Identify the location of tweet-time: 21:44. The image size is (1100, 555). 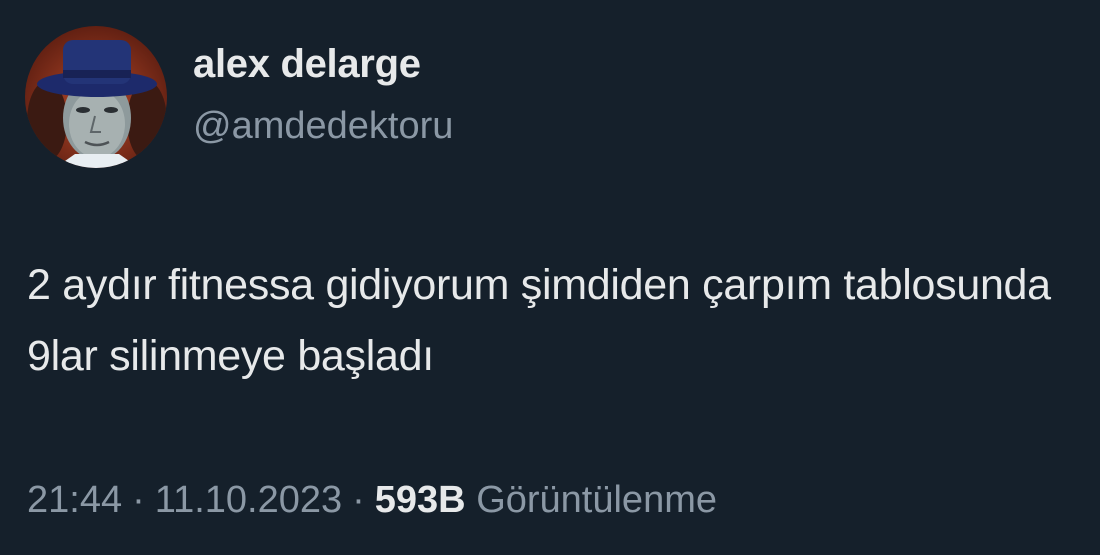
(74, 500).